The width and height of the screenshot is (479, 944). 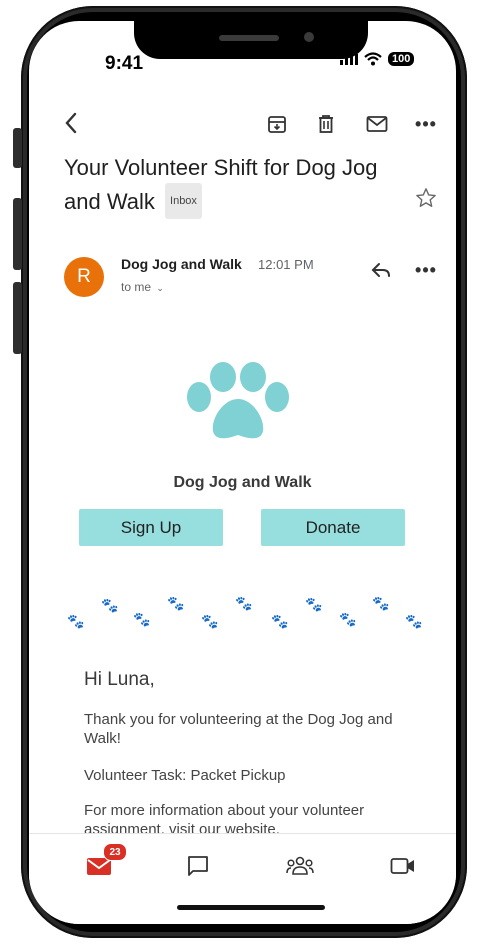 What do you see at coordinates (71, 123) in the screenshot?
I see `back-arrow-icon` at bounding box center [71, 123].